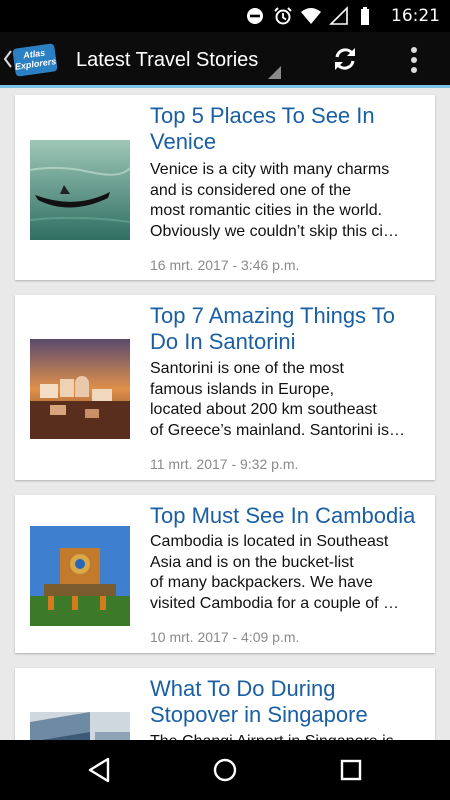 The width and height of the screenshot is (450, 800). What do you see at coordinates (311, 16) in the screenshot?
I see `wifi-icon` at bounding box center [311, 16].